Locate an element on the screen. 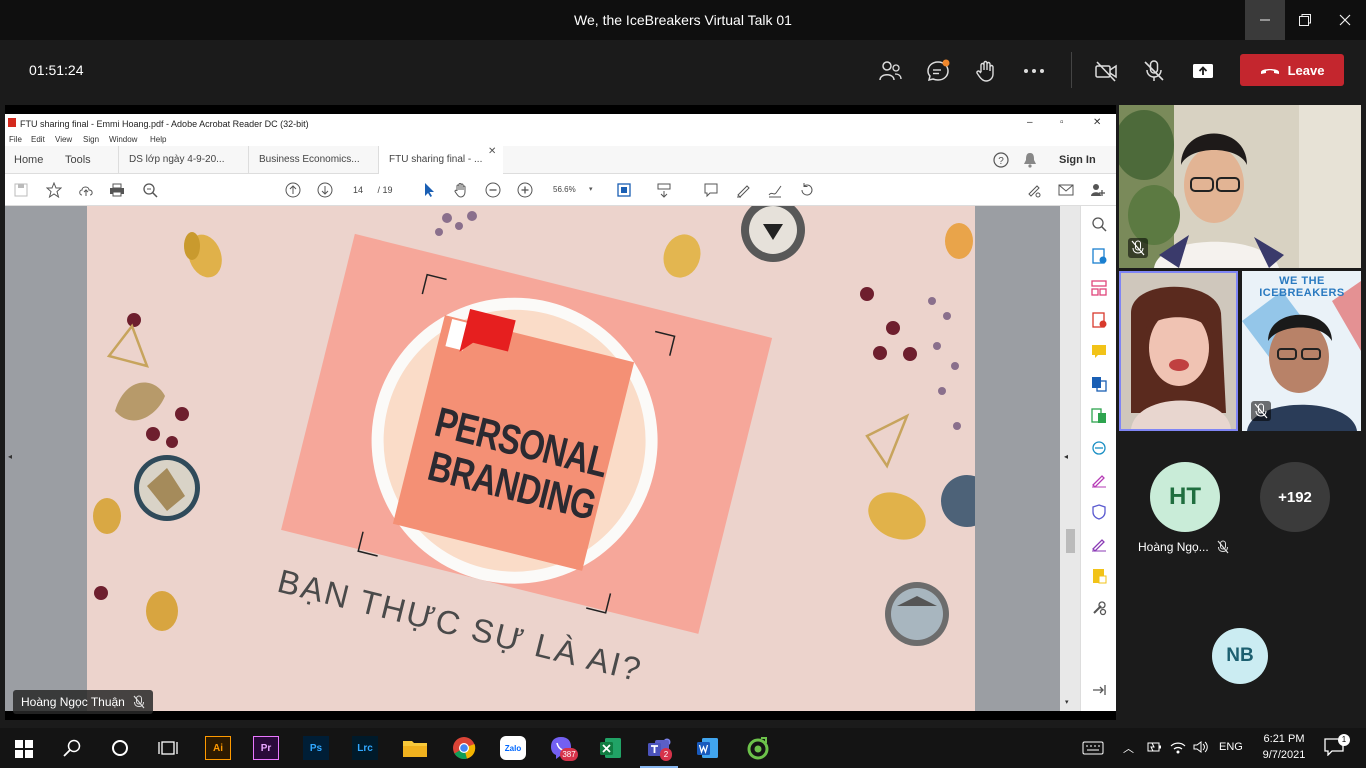 The image size is (1366, 768). maximize-button is located at coordinates (1305, 20).